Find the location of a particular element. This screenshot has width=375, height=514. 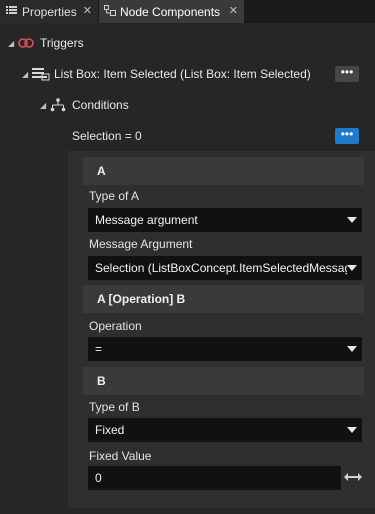

tab-bar: Properties ✕ Node Components ✕ is located at coordinates (187, 11).